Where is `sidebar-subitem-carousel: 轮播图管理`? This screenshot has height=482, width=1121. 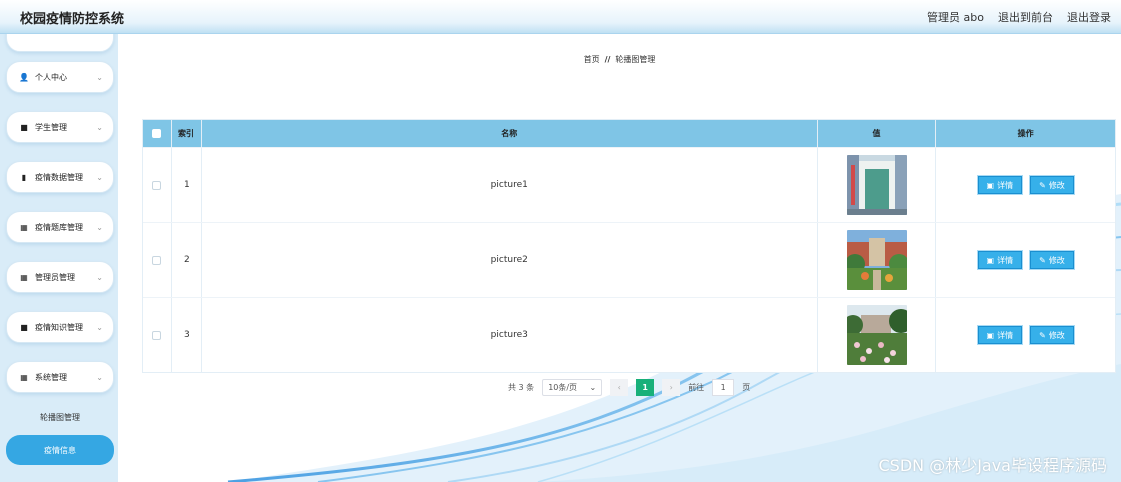 sidebar-subitem-carousel: 轮播图管理 is located at coordinates (60, 417).